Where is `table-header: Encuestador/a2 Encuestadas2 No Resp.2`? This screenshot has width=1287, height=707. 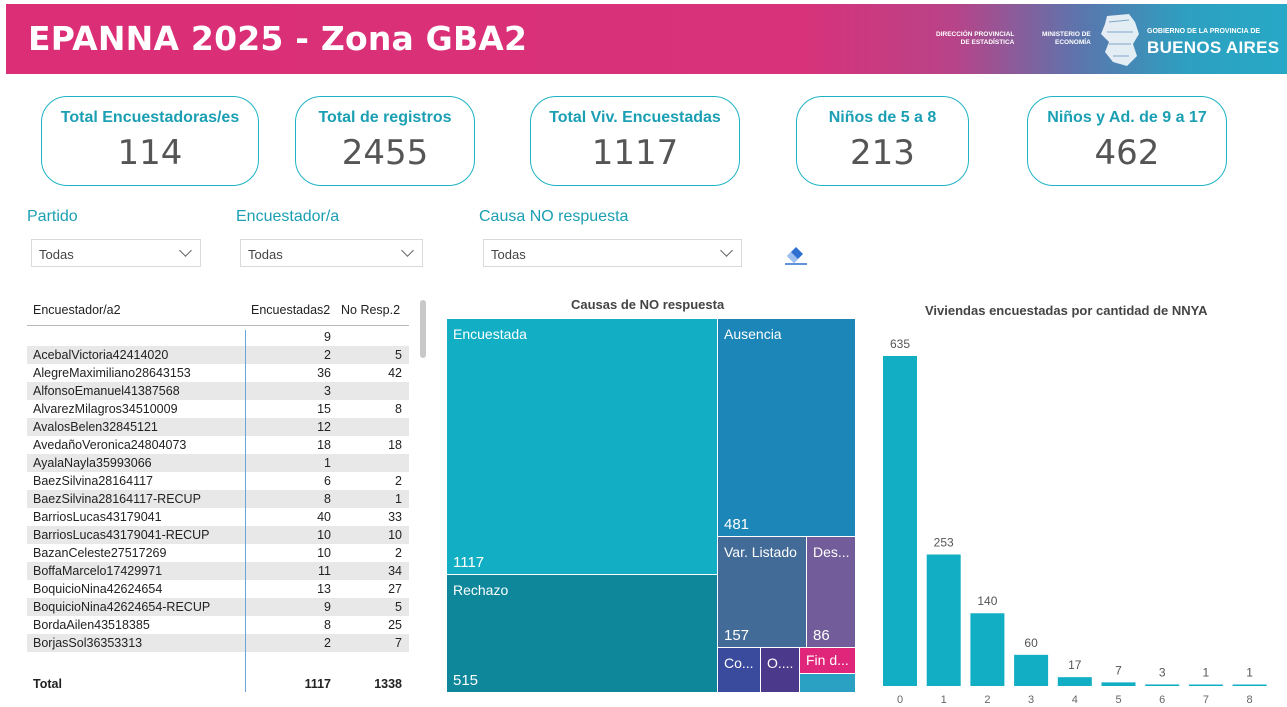
table-header: Encuestador/a2 Encuestadas2 No Resp.2 is located at coordinates (218, 312).